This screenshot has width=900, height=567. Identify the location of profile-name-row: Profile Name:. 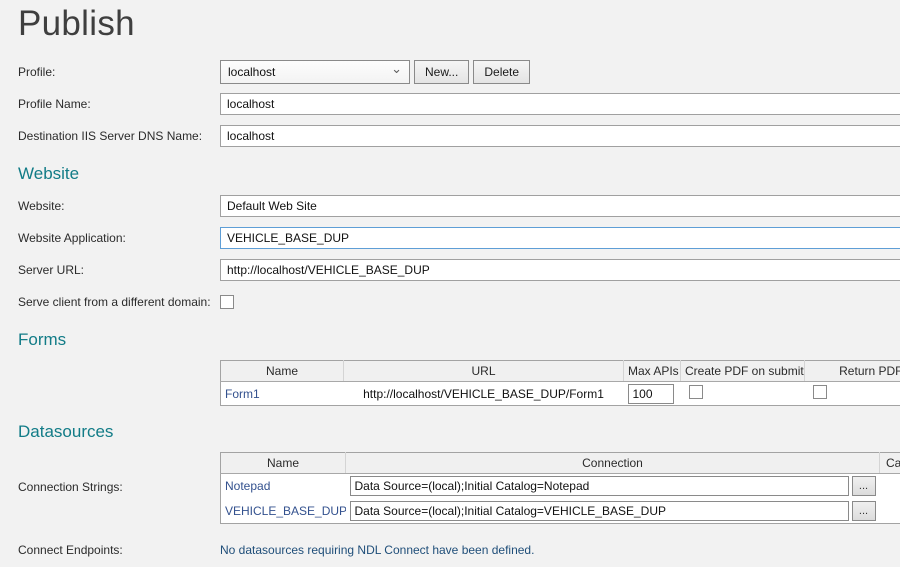
(459, 104).